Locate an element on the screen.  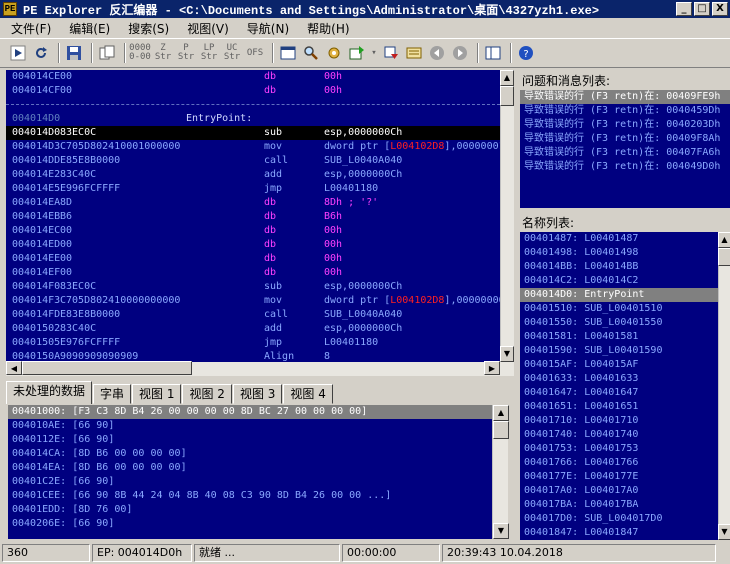
disasm-row: 004014E5 E996FCFFFF jmp L00401180 is located at coordinates (253, 189).